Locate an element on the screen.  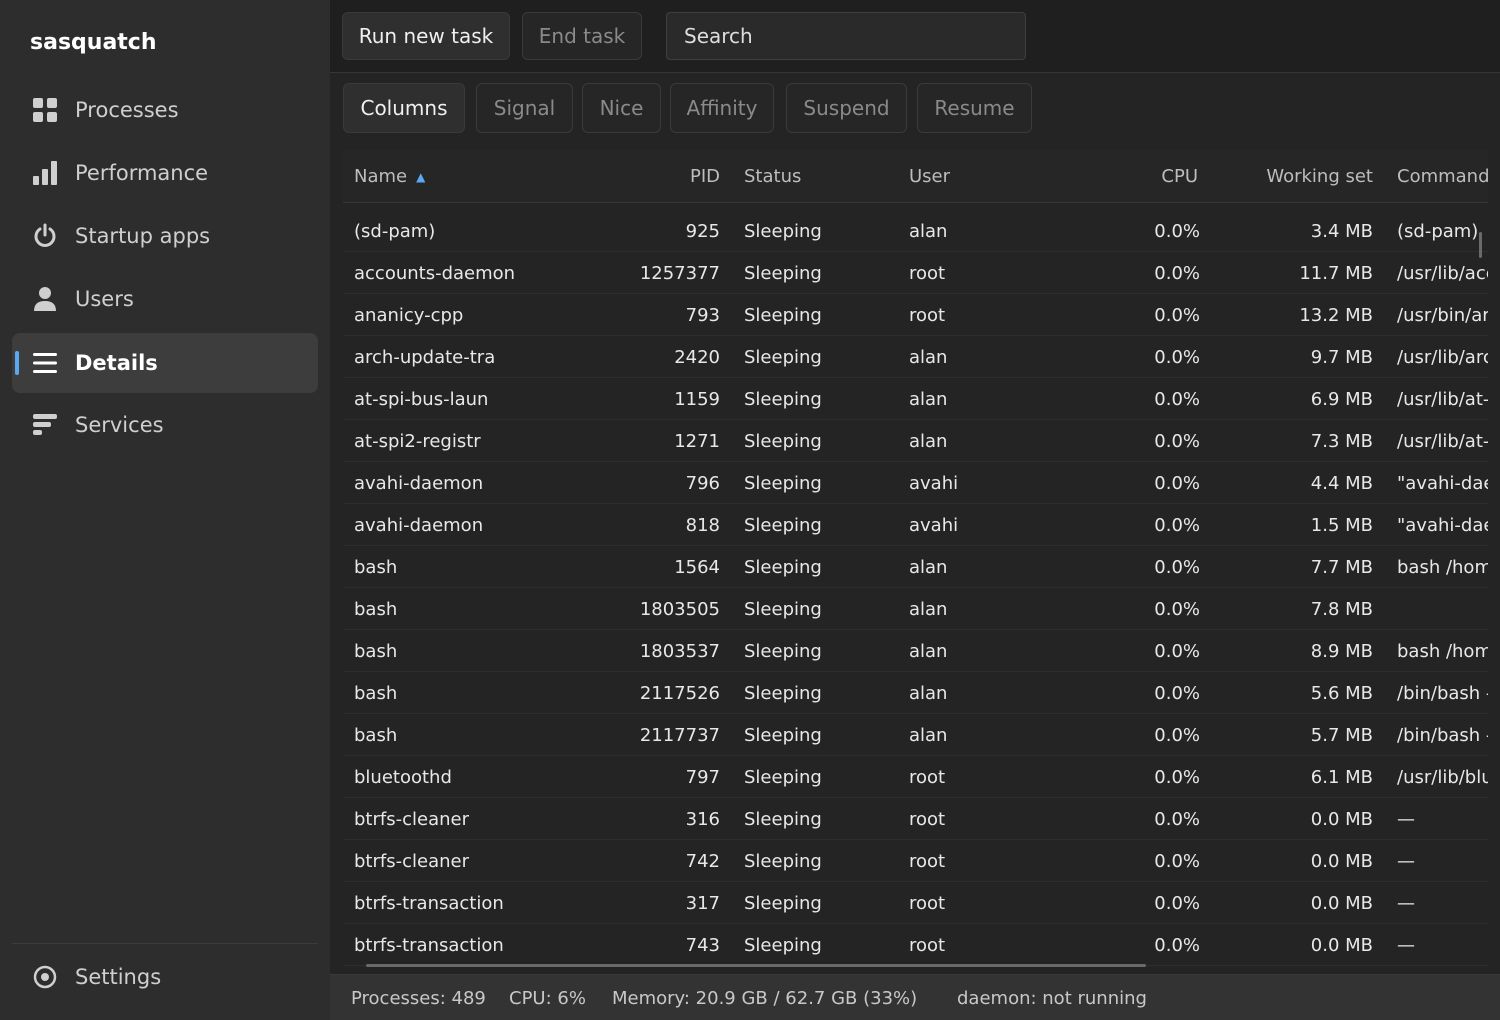
signal-button: Signal is located at coordinates (524, 108).